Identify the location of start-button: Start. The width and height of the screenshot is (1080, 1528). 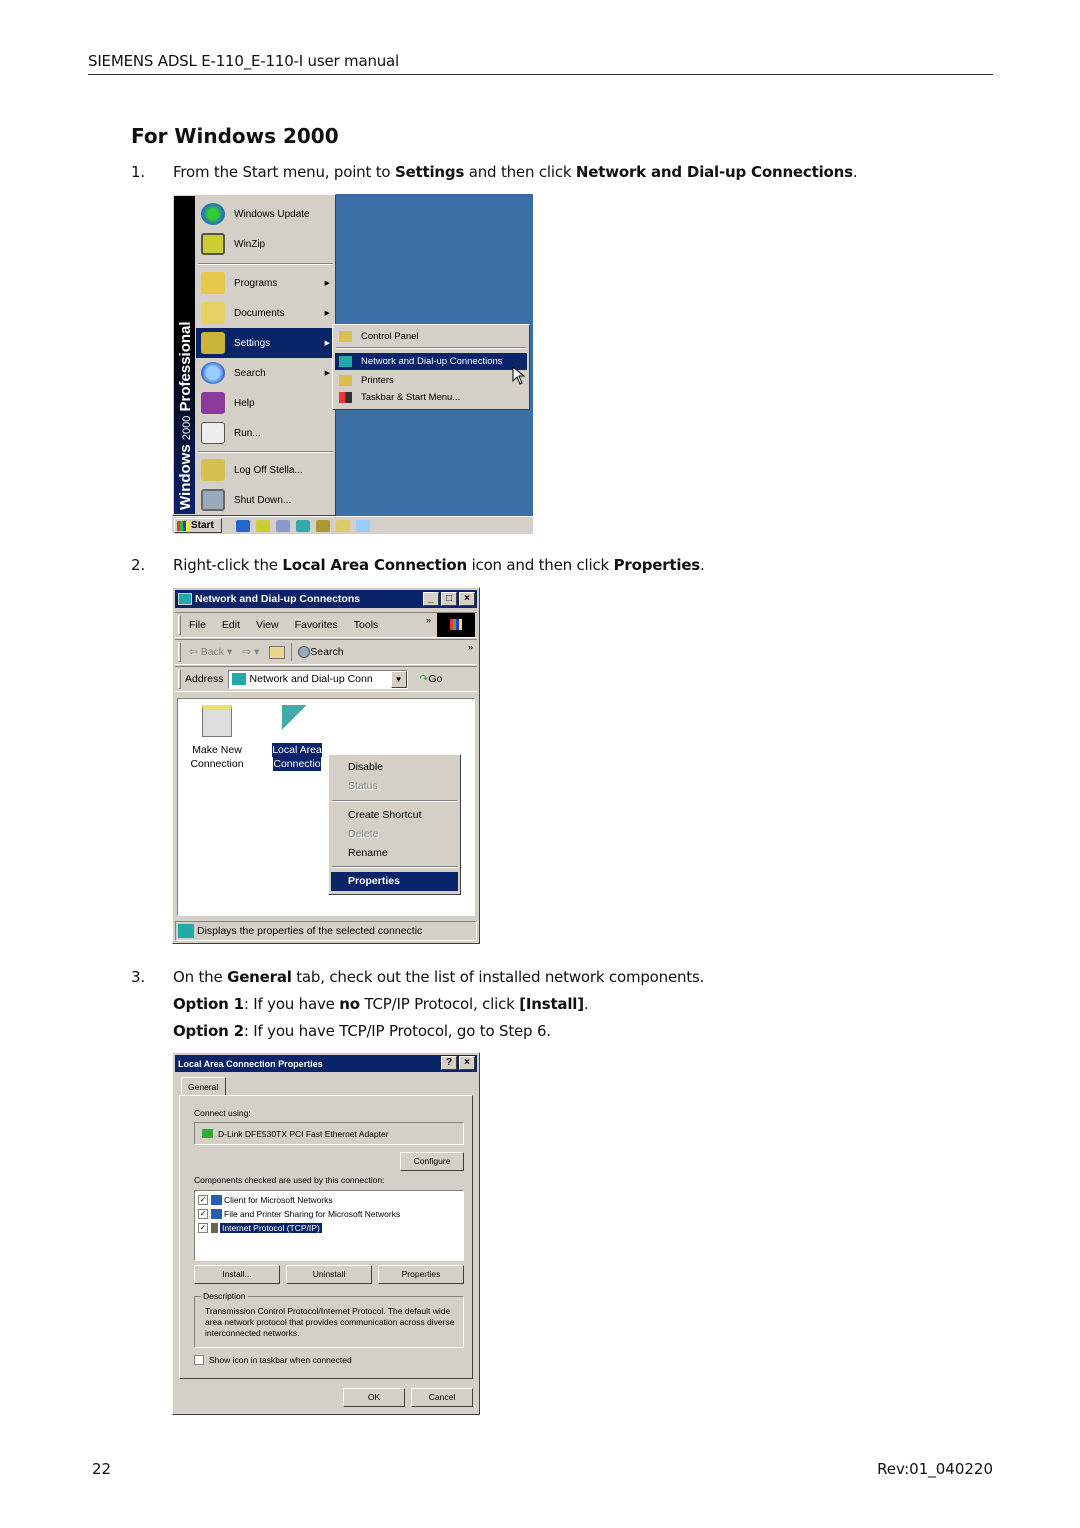
(198, 525).